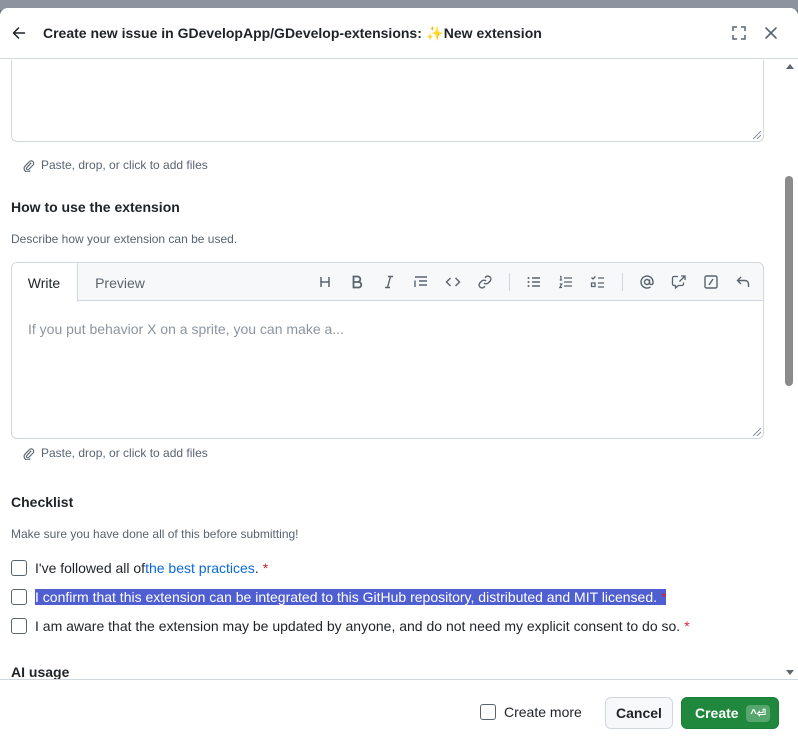 The width and height of the screenshot is (798, 743). I want to click on italic-button, so click(389, 282).